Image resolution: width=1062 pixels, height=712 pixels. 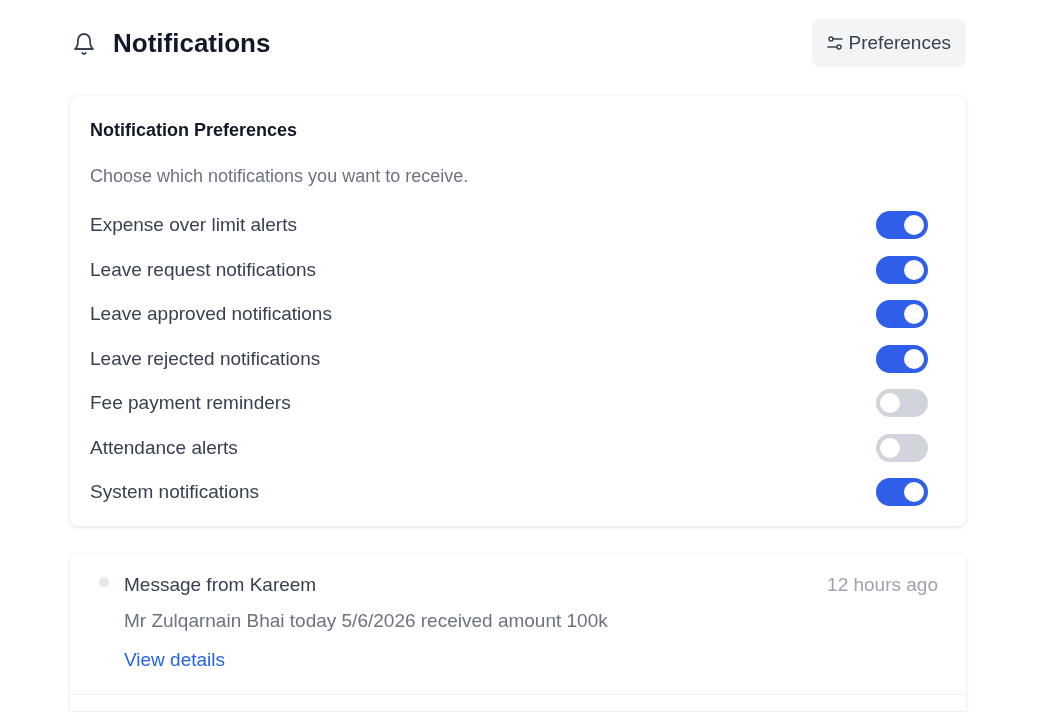 What do you see at coordinates (280, 176) in the screenshot?
I see `card-description: Choose which notifications you want to receive.` at bounding box center [280, 176].